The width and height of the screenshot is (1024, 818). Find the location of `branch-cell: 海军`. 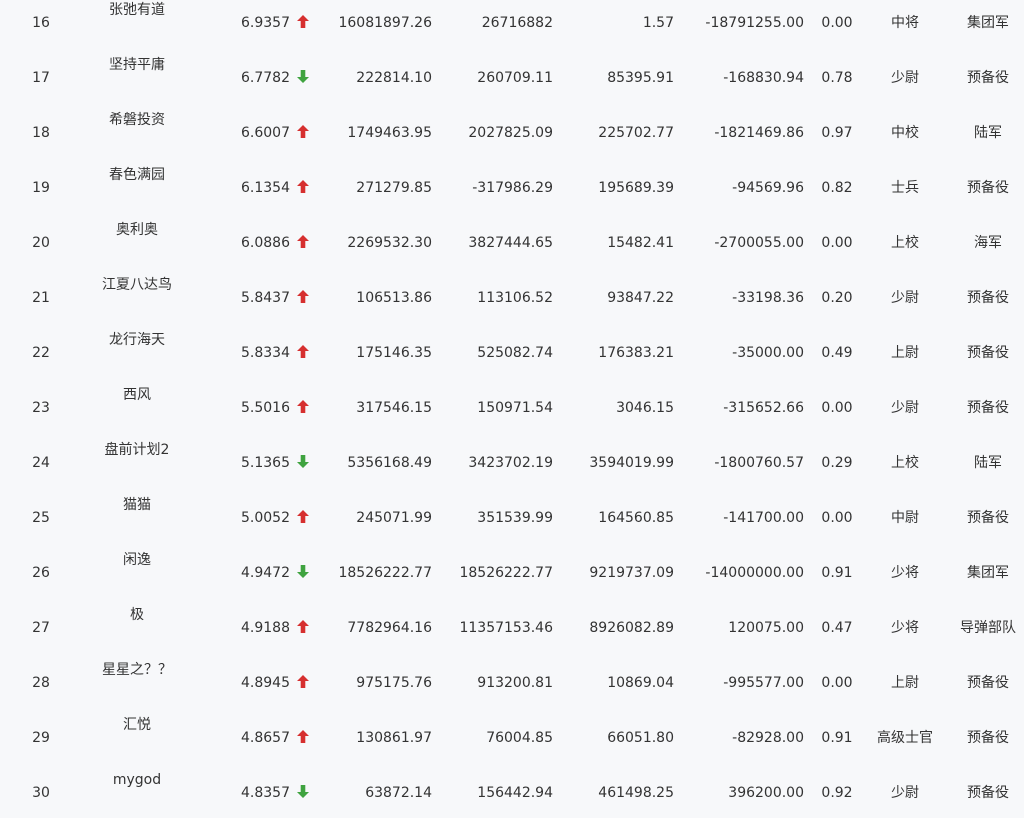

branch-cell: 海军 is located at coordinates (988, 243).